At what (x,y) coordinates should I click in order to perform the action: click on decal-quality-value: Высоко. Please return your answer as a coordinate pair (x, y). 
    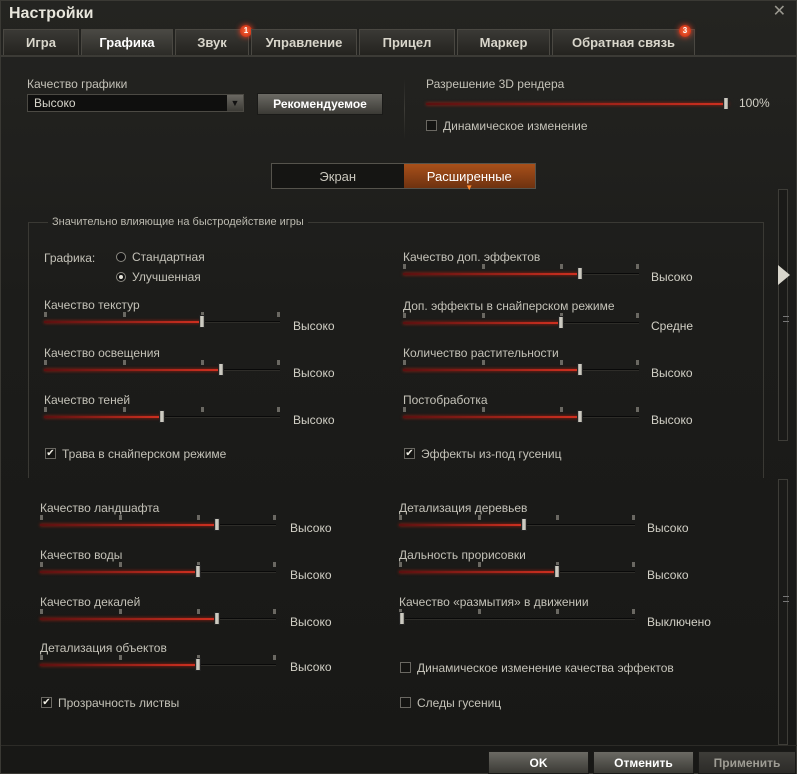
    Looking at the image, I should click on (311, 622).